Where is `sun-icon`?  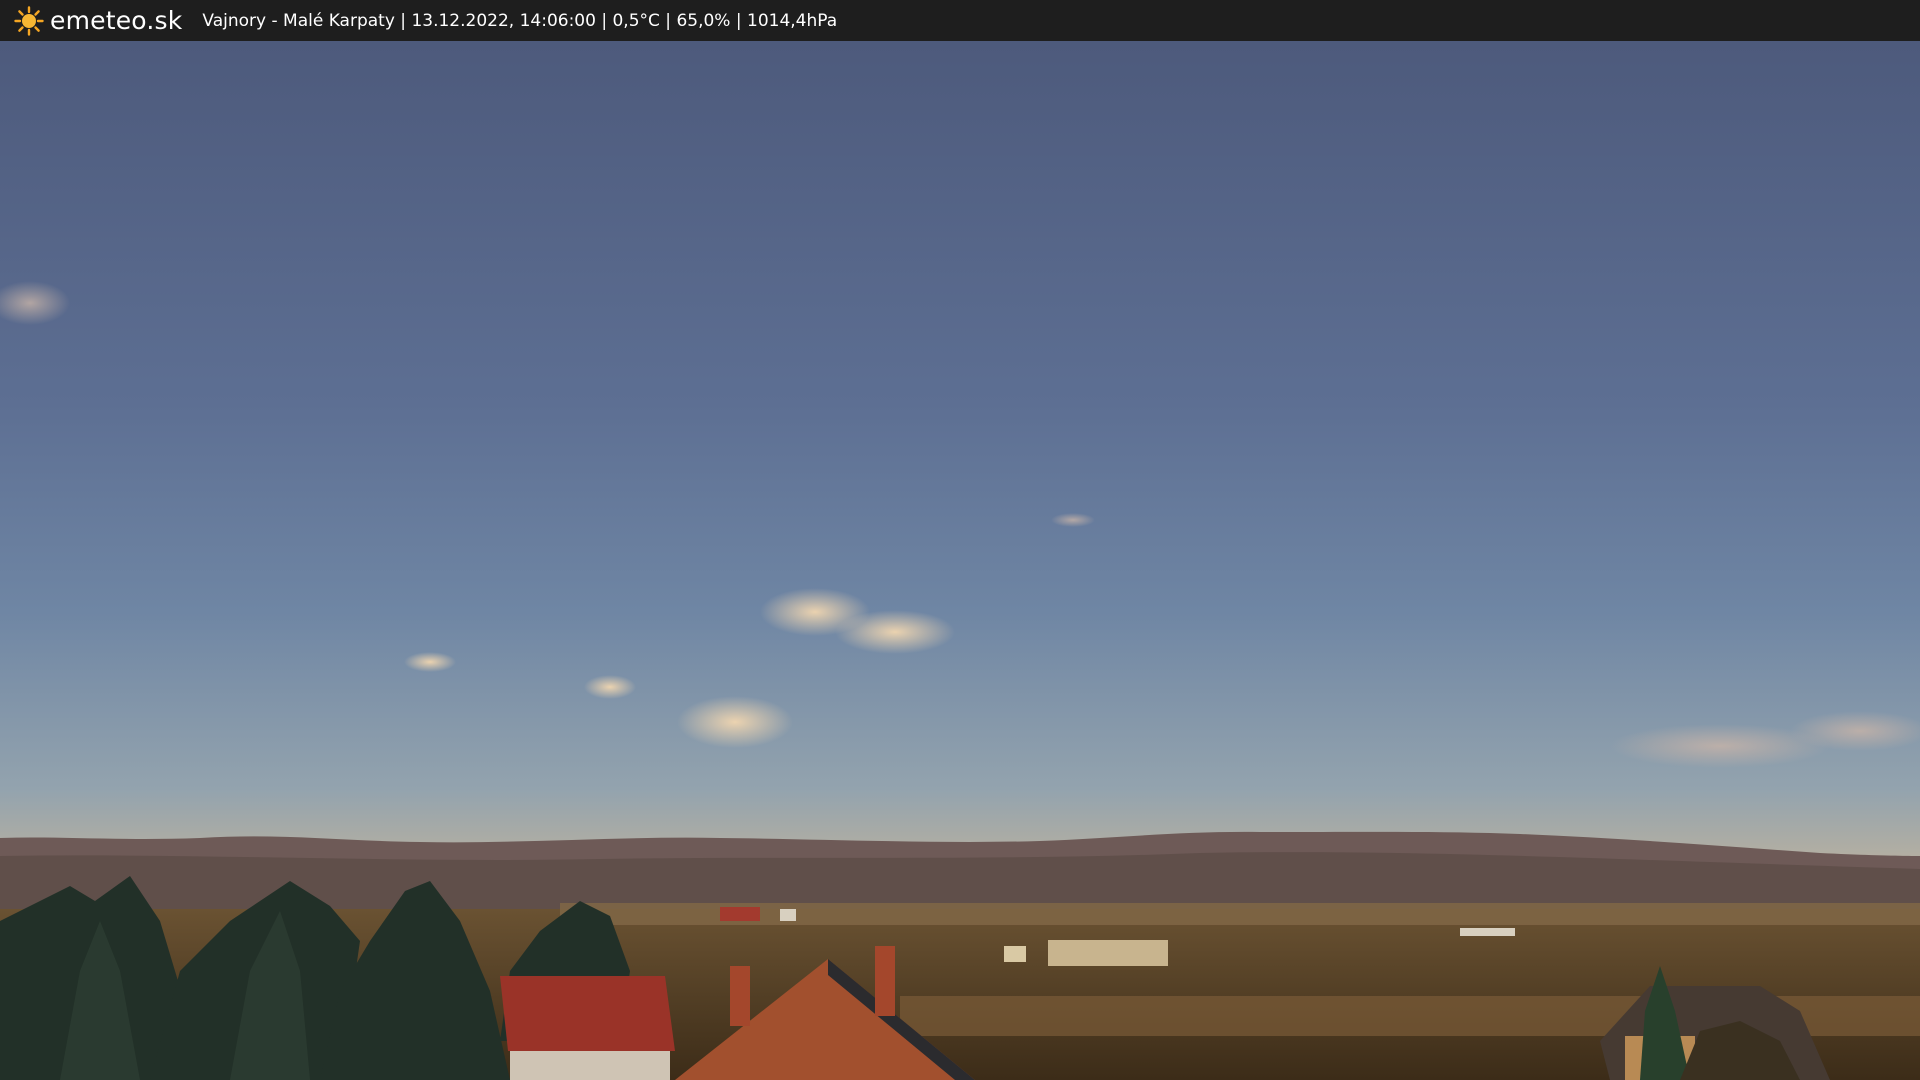
sun-icon is located at coordinates (29, 20).